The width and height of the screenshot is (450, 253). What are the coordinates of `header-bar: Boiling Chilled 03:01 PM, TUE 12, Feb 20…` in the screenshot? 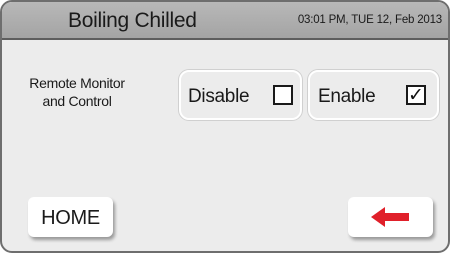 It's located at (225, 21).